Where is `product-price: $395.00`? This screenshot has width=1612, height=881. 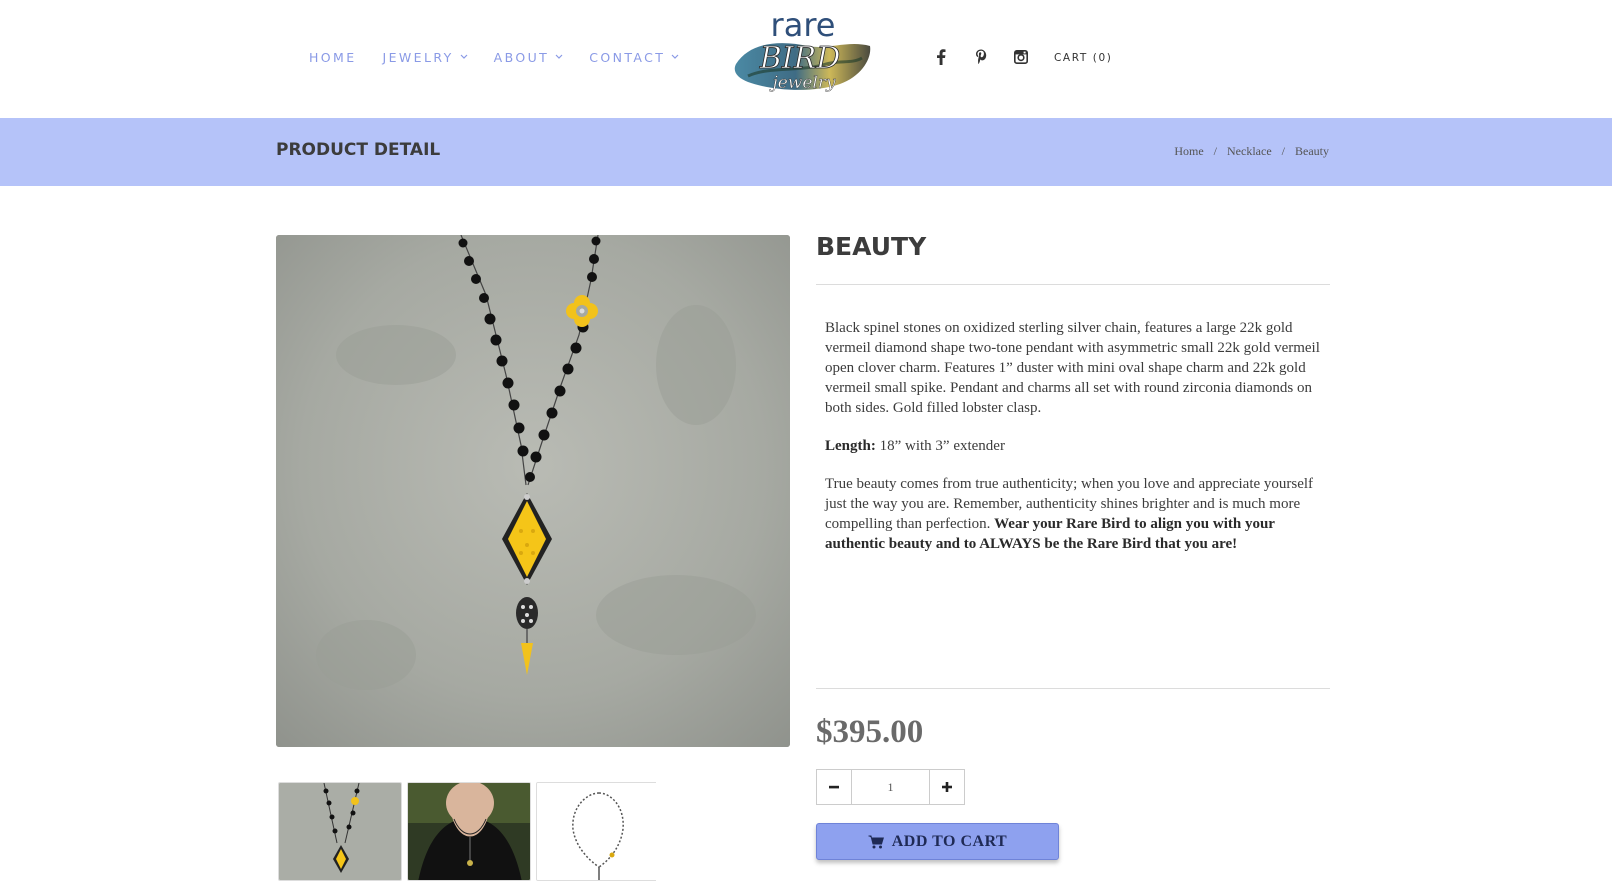 product-price: $395.00 is located at coordinates (870, 732).